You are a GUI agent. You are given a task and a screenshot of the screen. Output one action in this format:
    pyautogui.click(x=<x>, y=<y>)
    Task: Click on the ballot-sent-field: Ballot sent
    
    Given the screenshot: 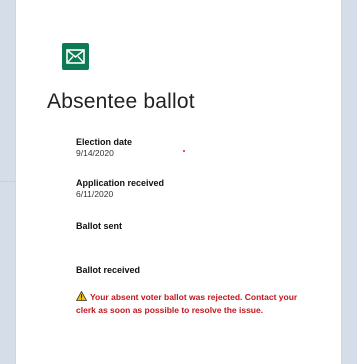 What is the action you would take?
    pyautogui.click(x=99, y=226)
    